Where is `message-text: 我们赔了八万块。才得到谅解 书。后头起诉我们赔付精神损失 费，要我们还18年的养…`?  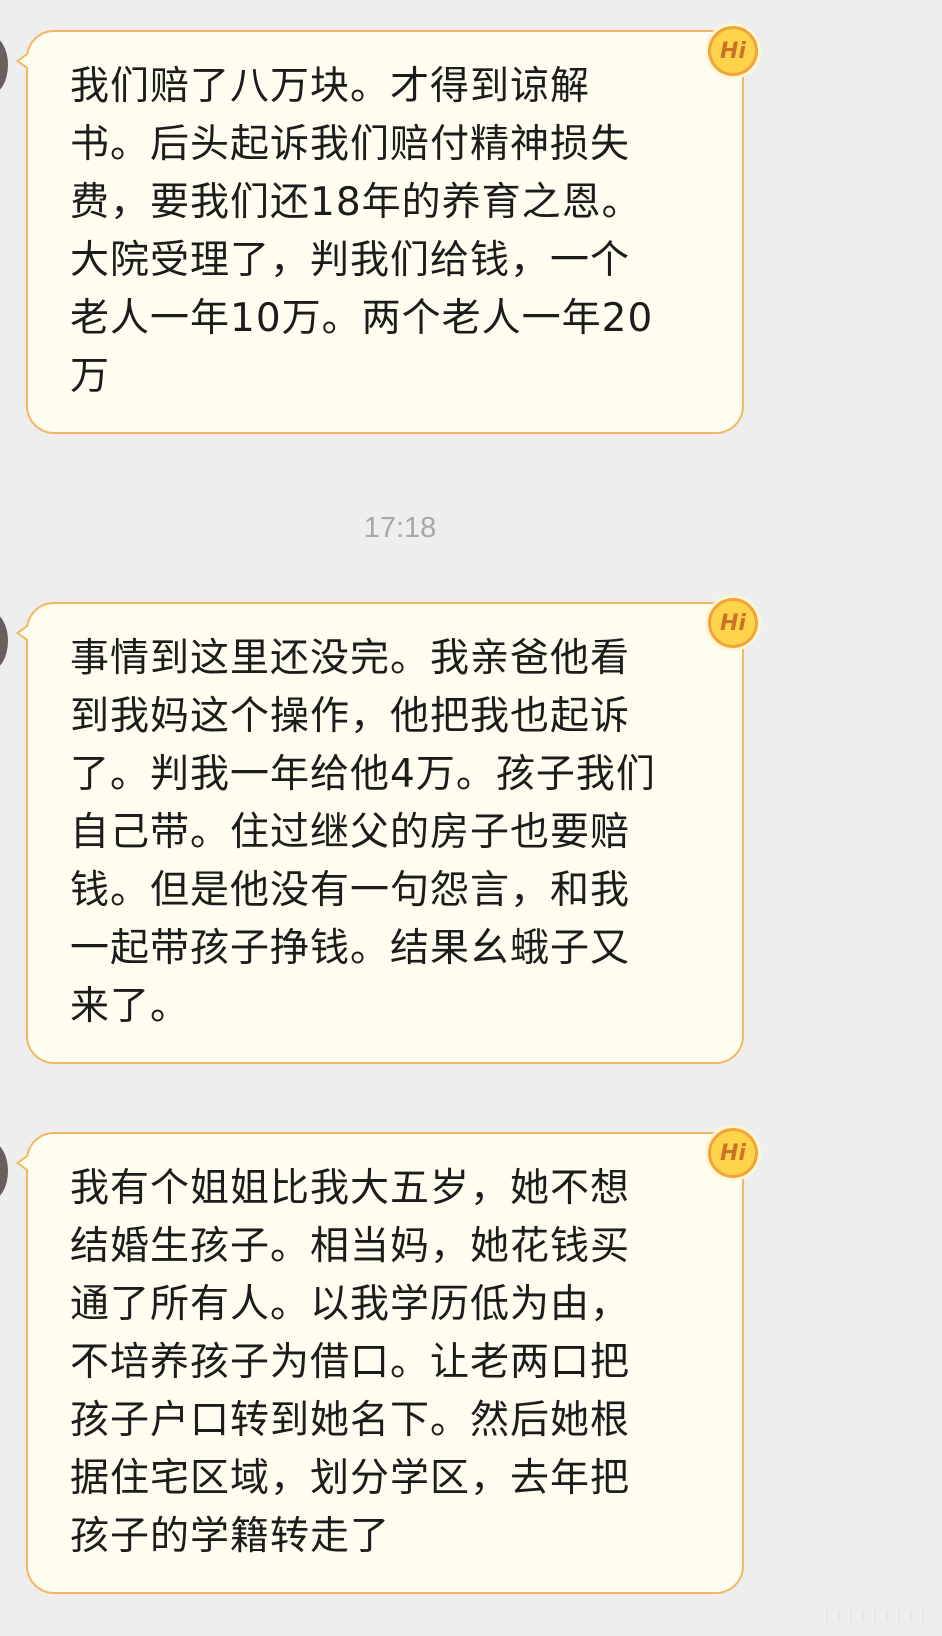
message-text: 我们赔了八万块。才得到谅解 书。后头起诉我们赔付精神损失 费，要我们还18年的养… is located at coordinates (362, 231).